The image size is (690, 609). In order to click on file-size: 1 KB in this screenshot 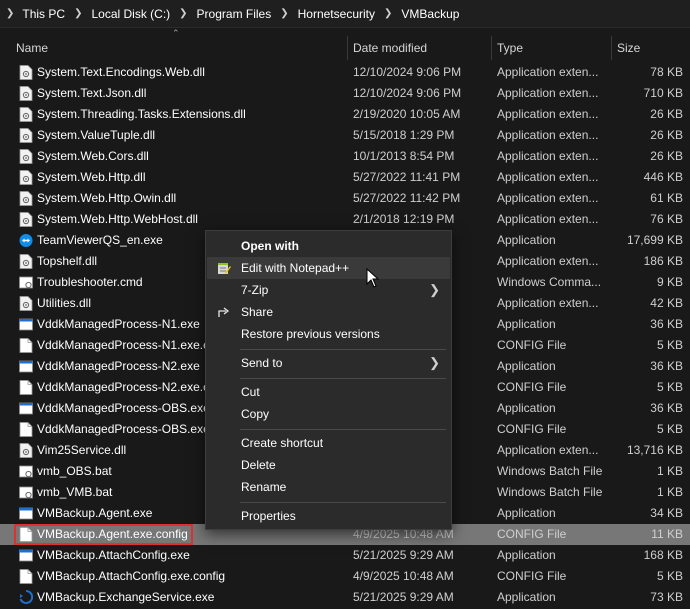, I will do `click(669, 492)`.